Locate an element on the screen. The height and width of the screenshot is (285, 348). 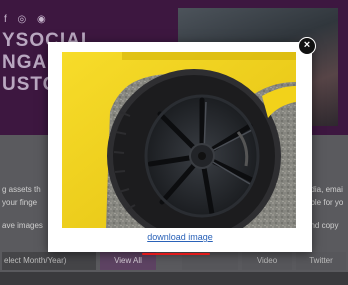
body-text-left-3: ave images is located at coordinates (22, 225).